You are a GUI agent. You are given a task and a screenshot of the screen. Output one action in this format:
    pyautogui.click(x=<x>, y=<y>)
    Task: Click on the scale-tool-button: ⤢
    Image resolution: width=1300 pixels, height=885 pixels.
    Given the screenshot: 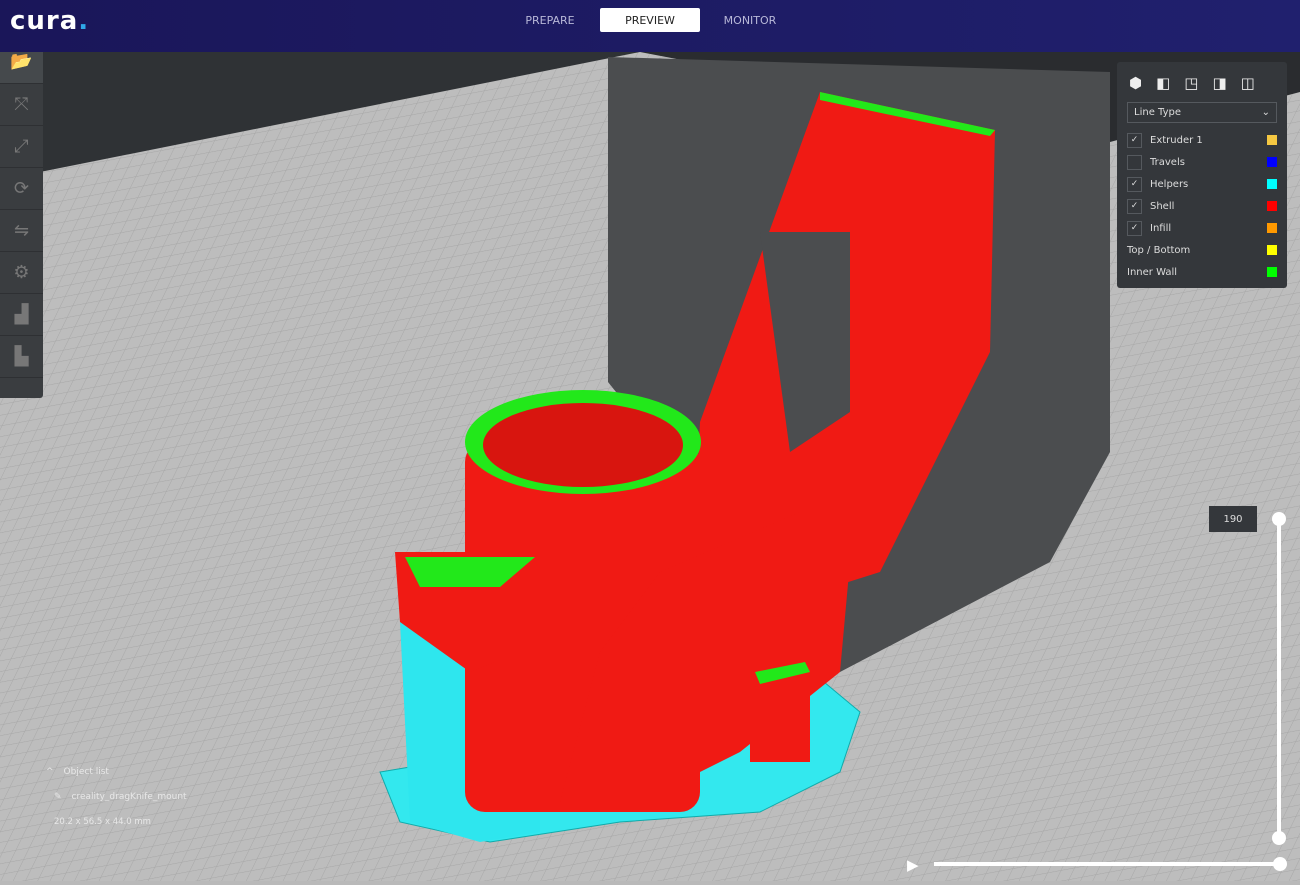 What is the action you would take?
    pyautogui.click(x=21, y=147)
    